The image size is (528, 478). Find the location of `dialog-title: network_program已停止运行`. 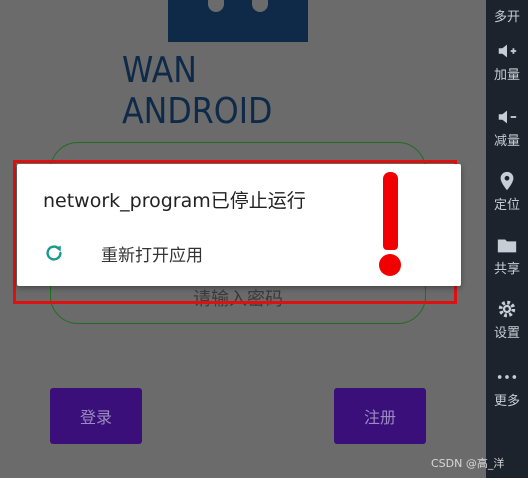

dialog-title: network_program已停止运行 is located at coordinates (174, 201).